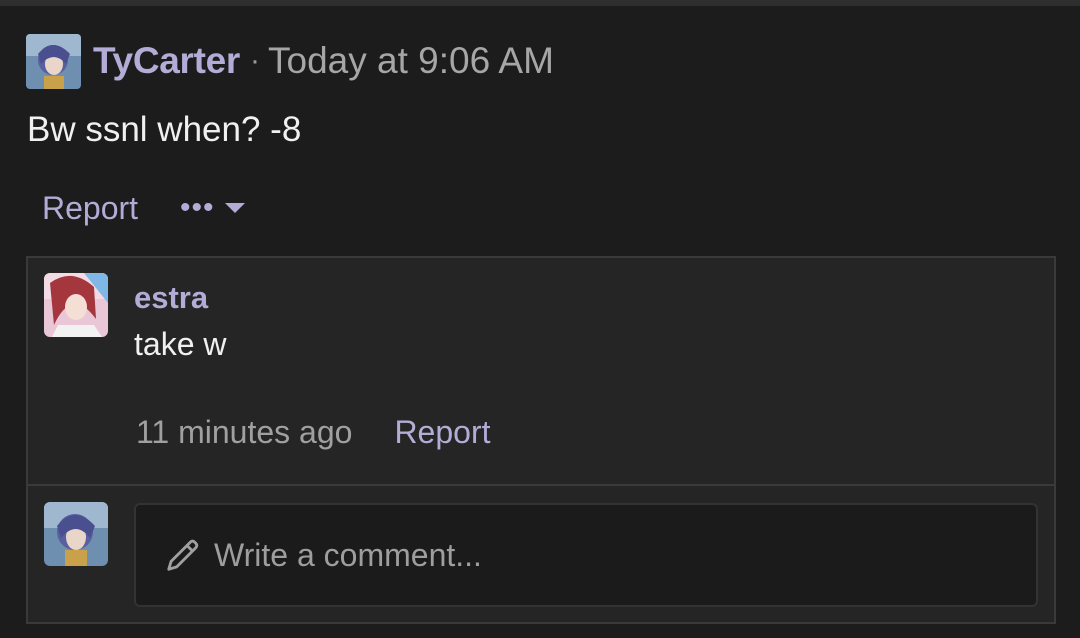 The image size is (1080, 638). I want to click on current-user-avatar, so click(76, 534).